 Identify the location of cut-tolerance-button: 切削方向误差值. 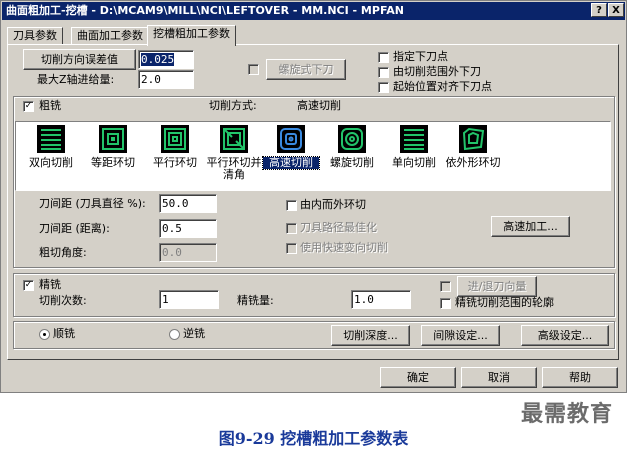
(79, 59).